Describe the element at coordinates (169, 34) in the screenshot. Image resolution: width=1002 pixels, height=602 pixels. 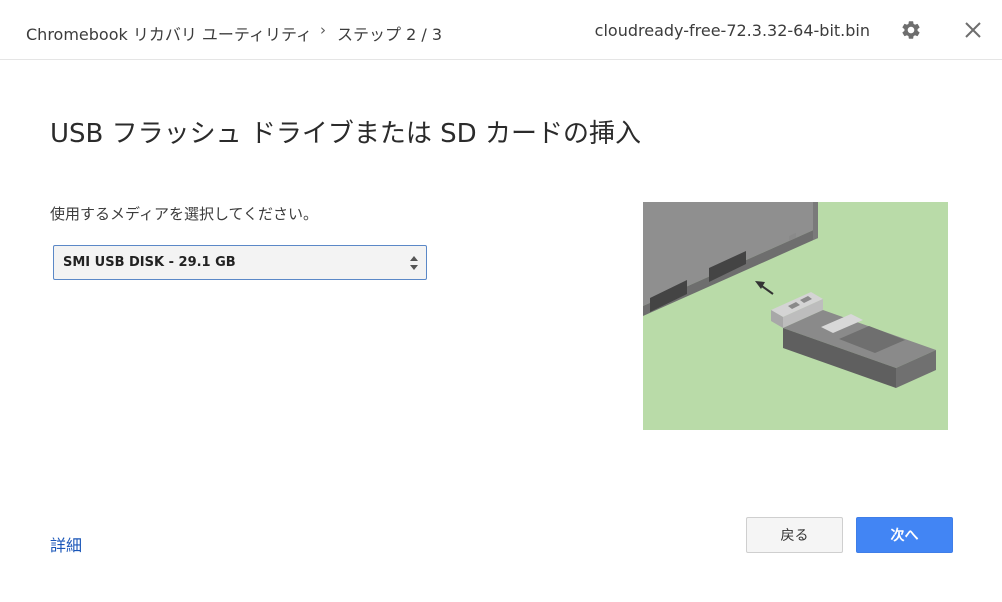
I see `app-title: Chromebook リカバリ ユーティリティ` at that location.